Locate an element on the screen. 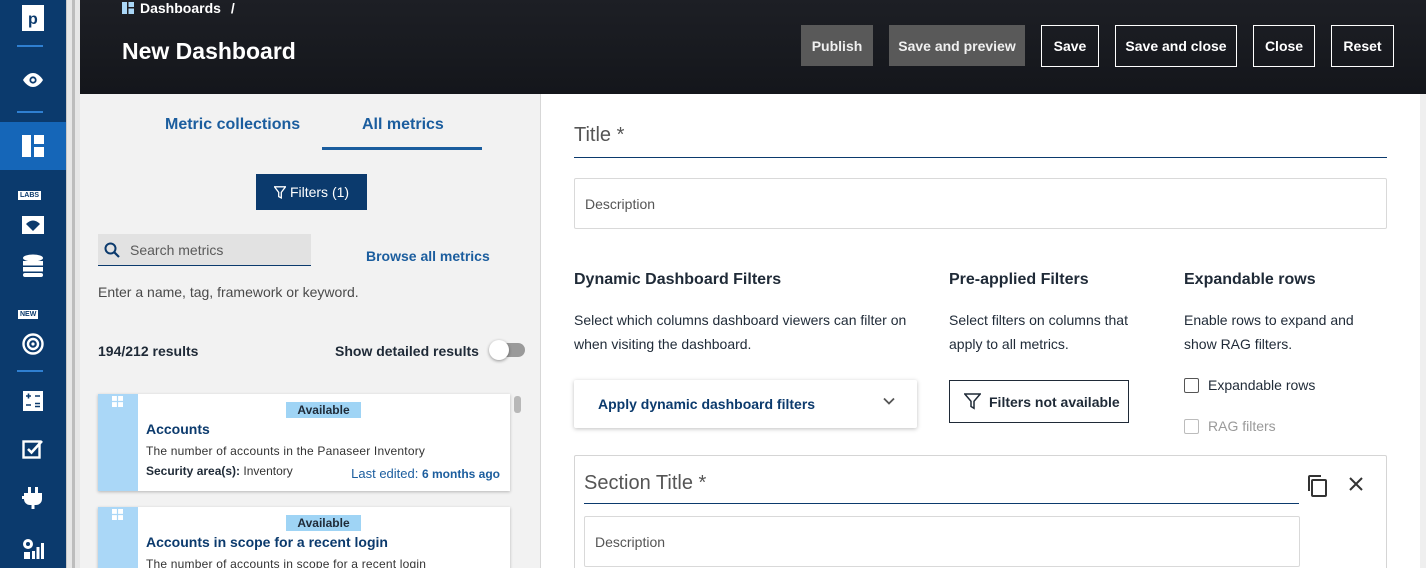 The width and height of the screenshot is (1426, 568). checklist-icon is located at coordinates (33, 449).